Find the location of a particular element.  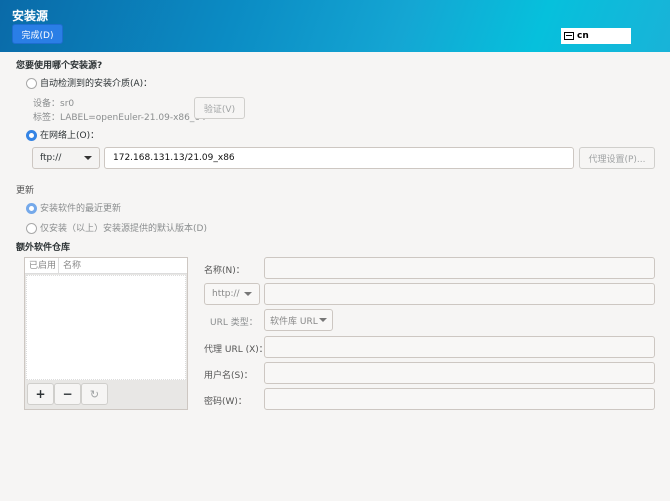

network-radio: 在网络上(O)： is located at coordinates (62, 134).